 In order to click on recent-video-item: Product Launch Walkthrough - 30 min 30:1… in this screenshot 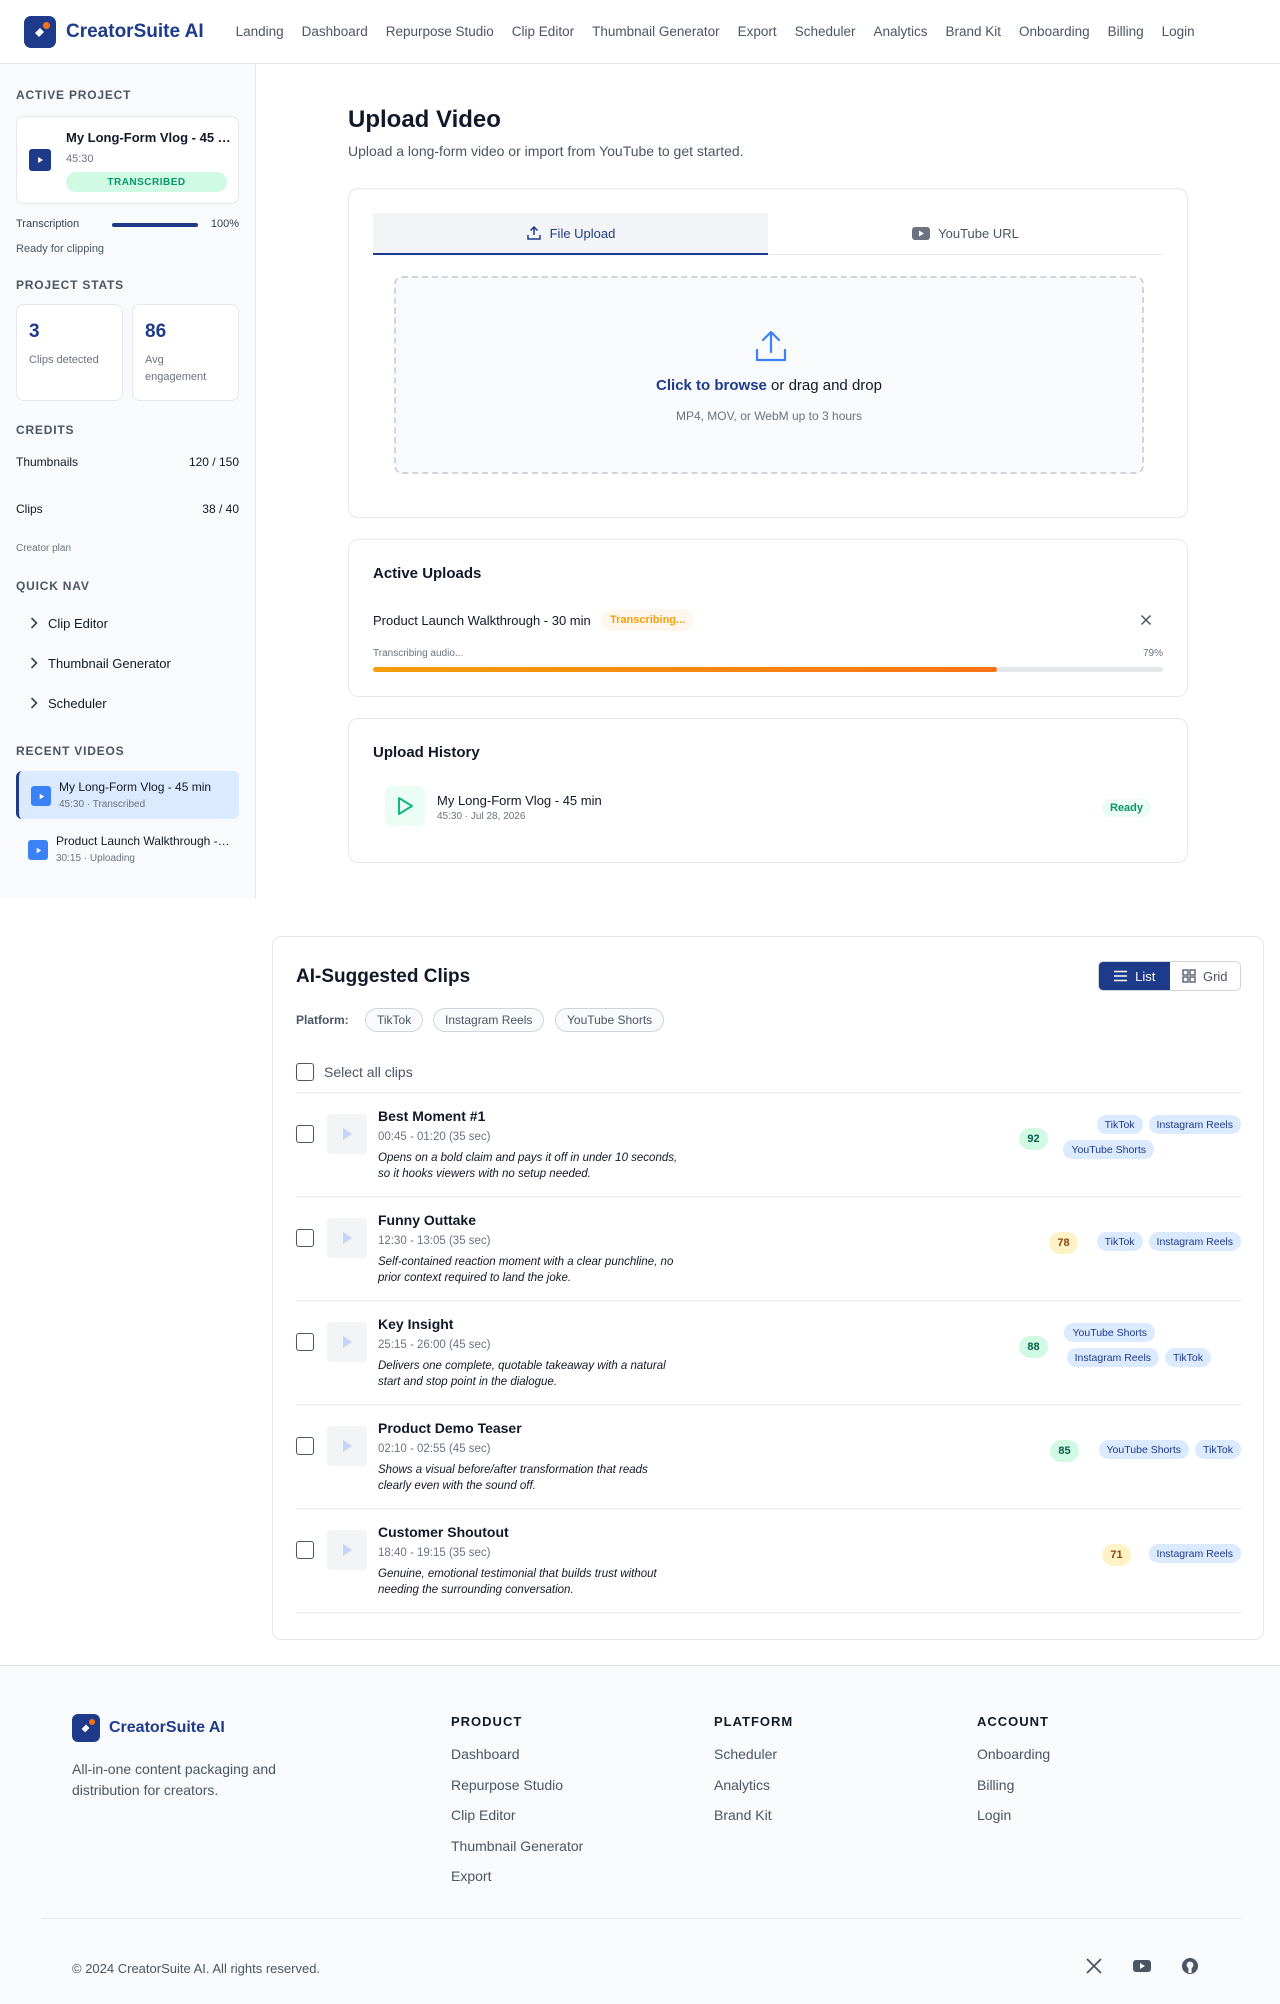, I will do `click(127, 849)`.